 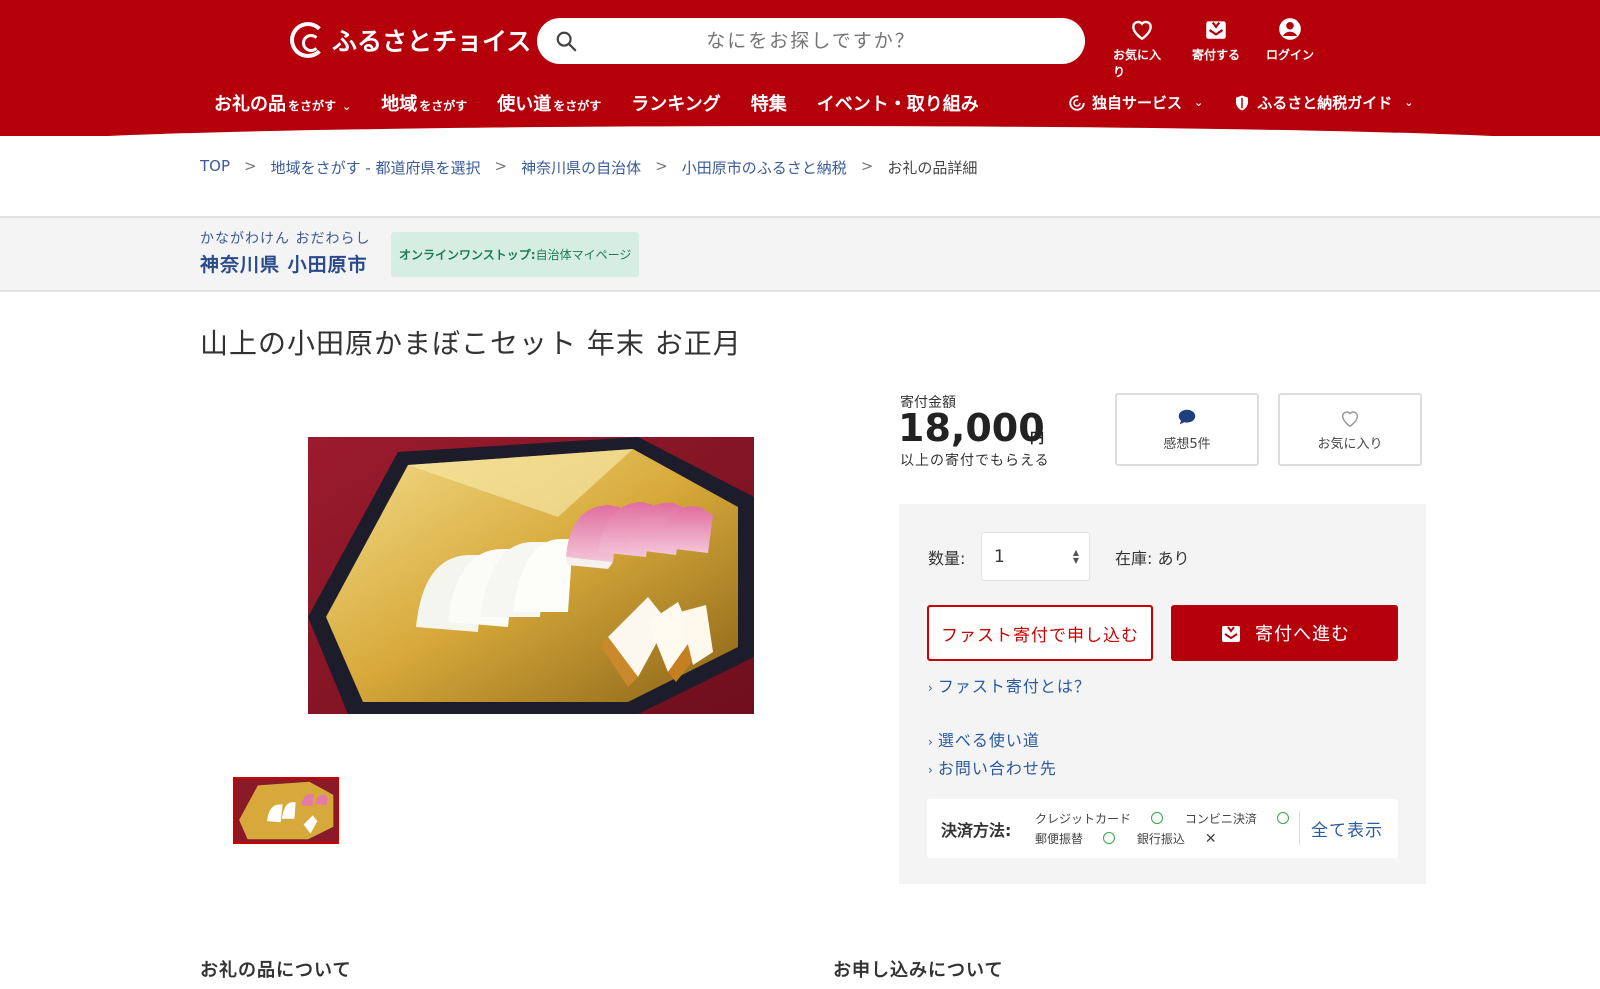 I want to click on nav-gifts: お礼の品 をさがす ⌄, so click(x=282, y=103).